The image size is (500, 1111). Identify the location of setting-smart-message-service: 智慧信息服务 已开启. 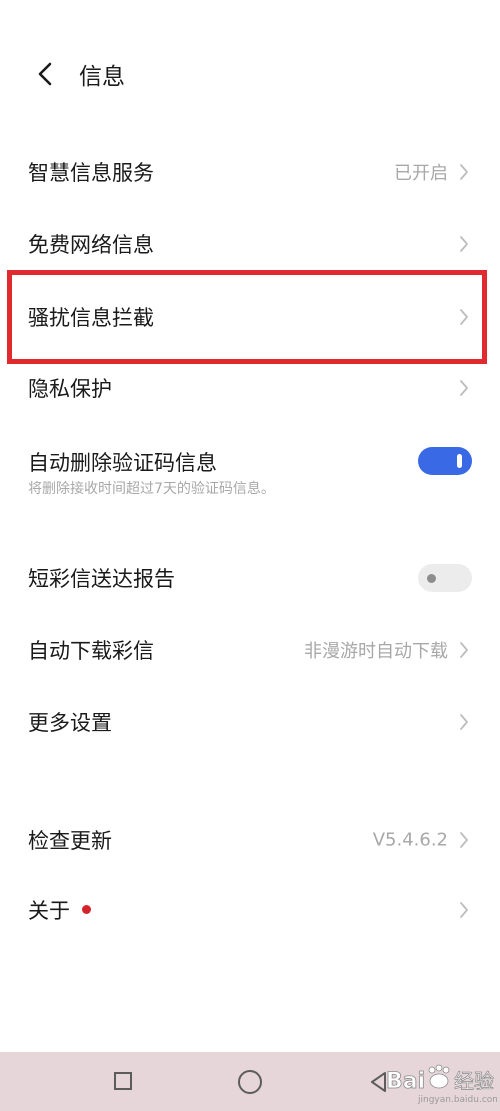
(250, 172).